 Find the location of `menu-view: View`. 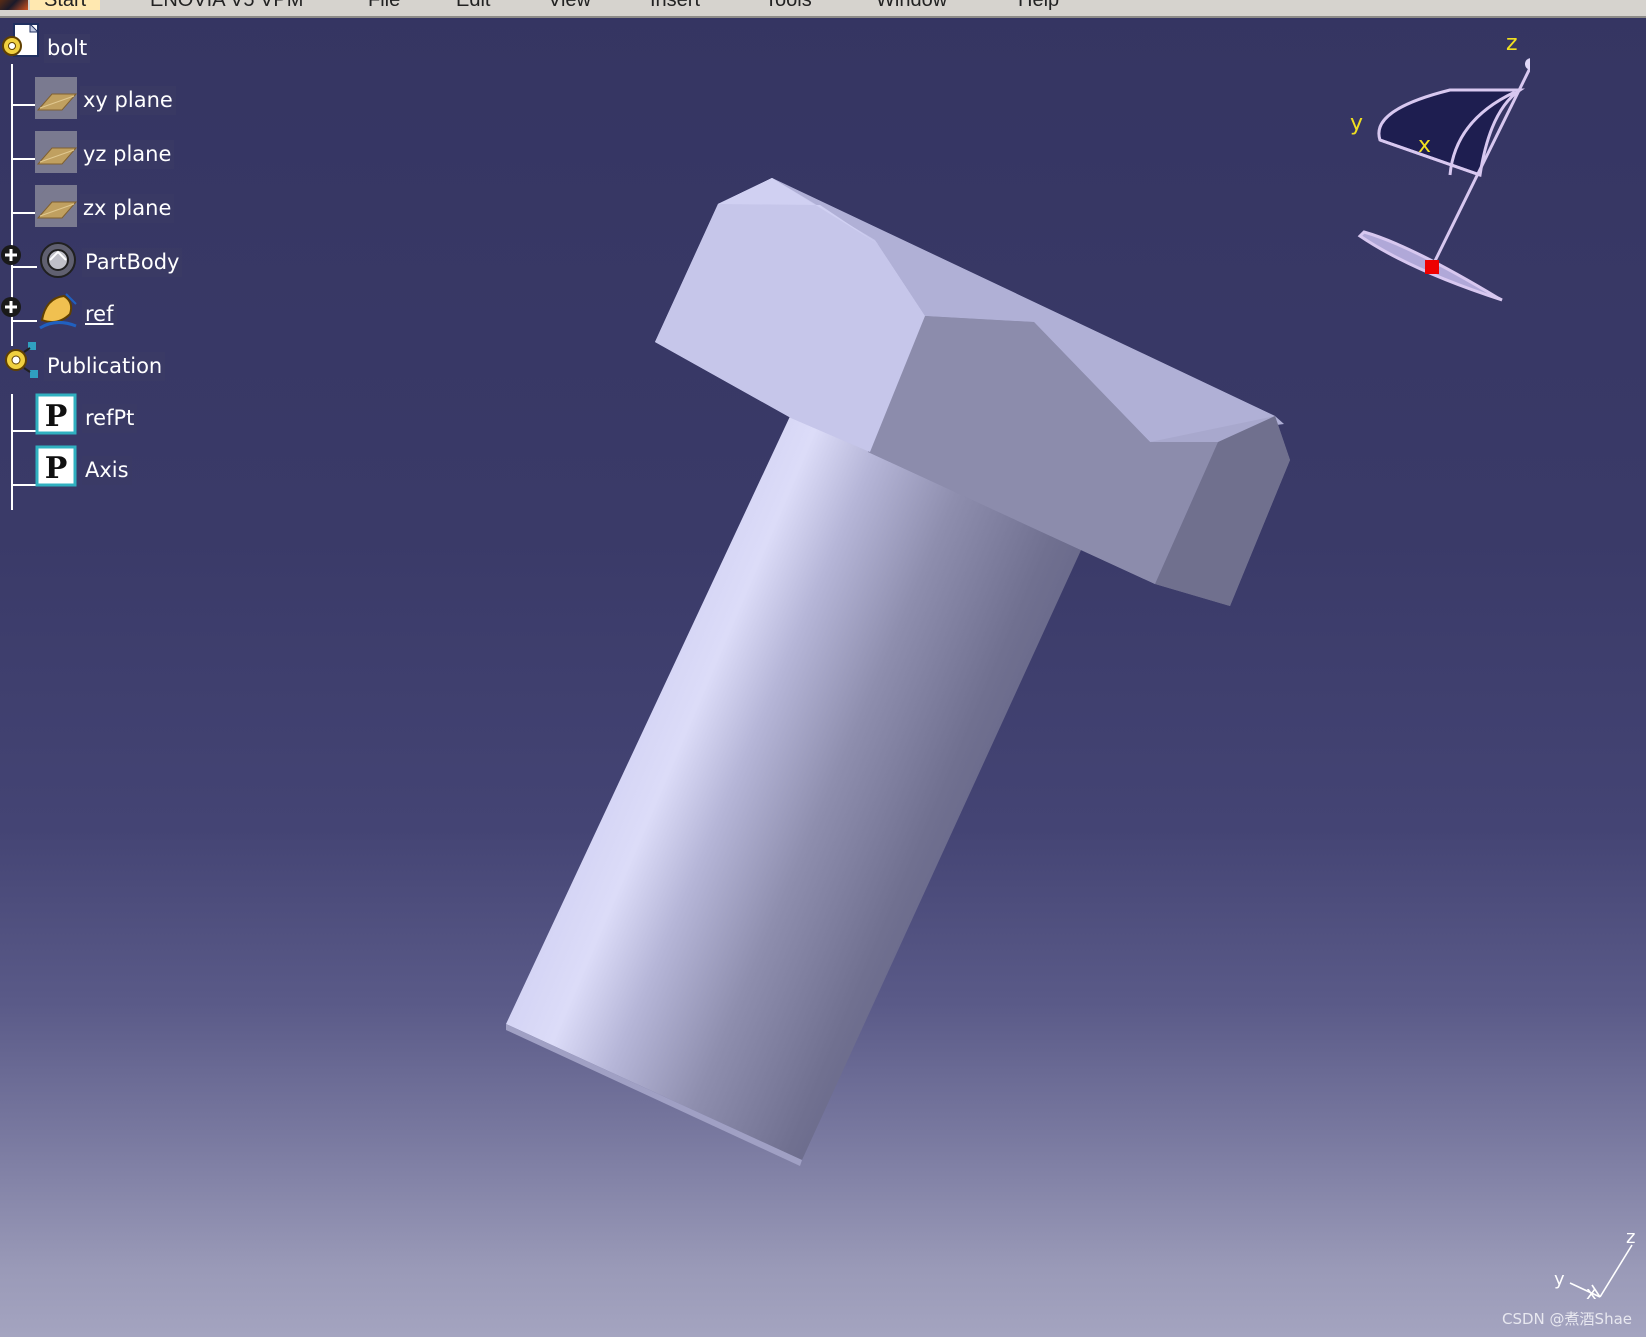

menu-view: View is located at coordinates (569, 5).